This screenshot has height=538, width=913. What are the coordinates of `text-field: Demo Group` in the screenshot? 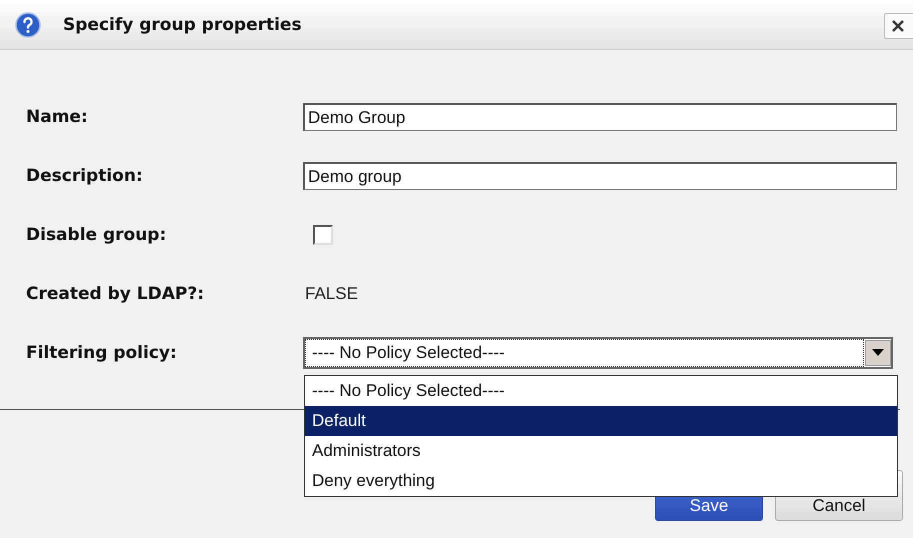 It's located at (600, 117).